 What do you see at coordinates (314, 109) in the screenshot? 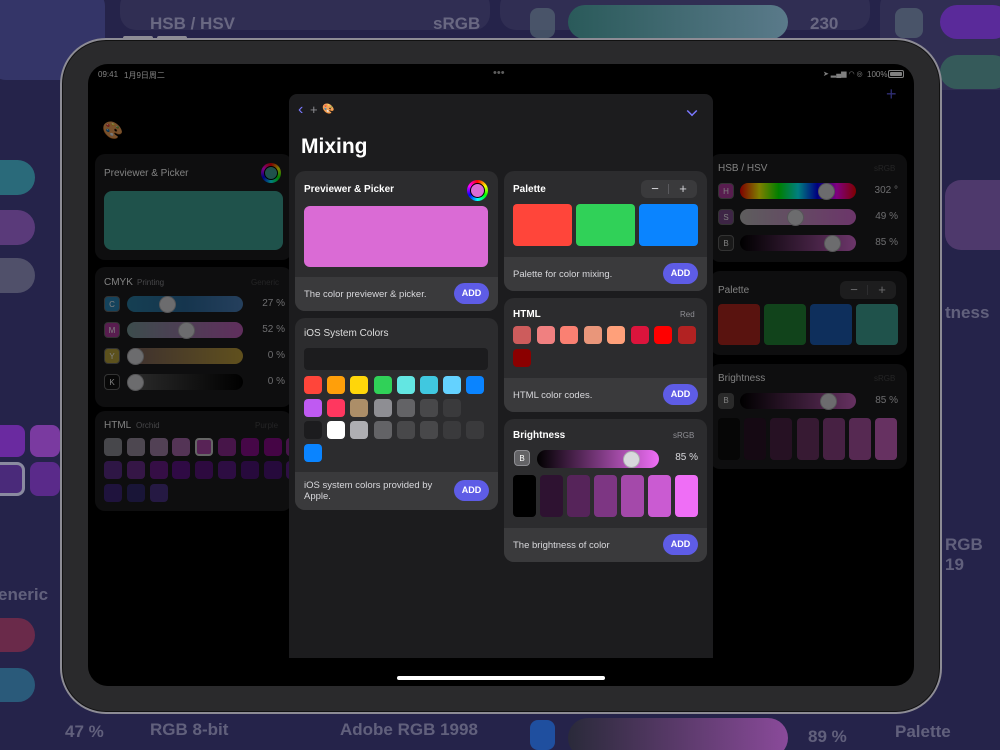
I see `add-color-icon: +` at bounding box center [314, 109].